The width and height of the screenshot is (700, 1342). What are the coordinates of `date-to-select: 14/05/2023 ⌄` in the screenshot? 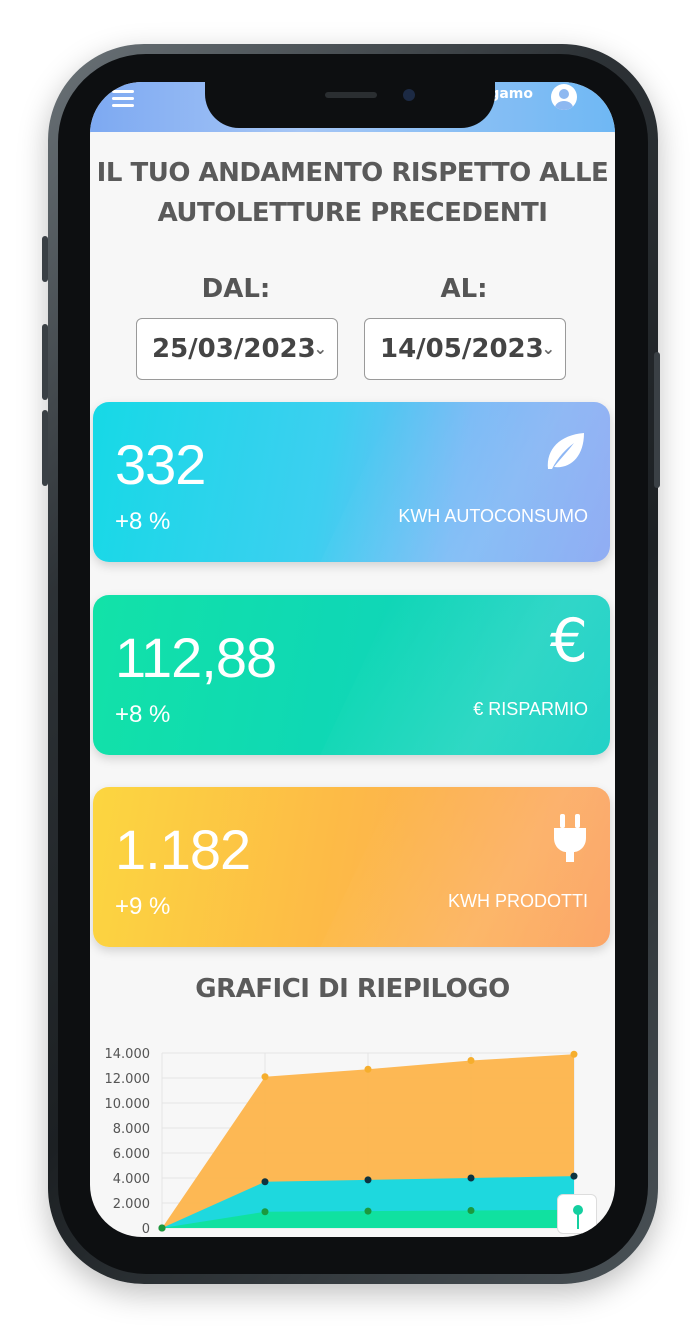 It's located at (465, 349).